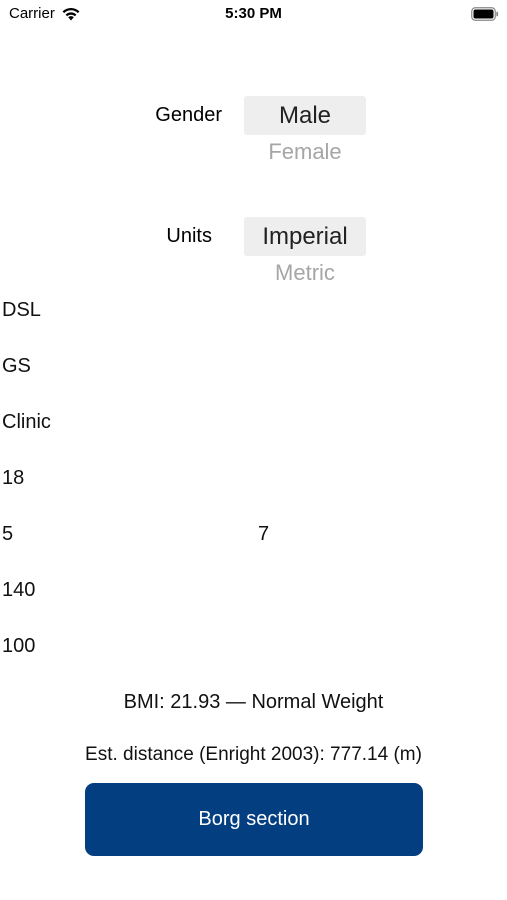 The image size is (507, 900). I want to click on clock: 5:30 PM, so click(253, 13).